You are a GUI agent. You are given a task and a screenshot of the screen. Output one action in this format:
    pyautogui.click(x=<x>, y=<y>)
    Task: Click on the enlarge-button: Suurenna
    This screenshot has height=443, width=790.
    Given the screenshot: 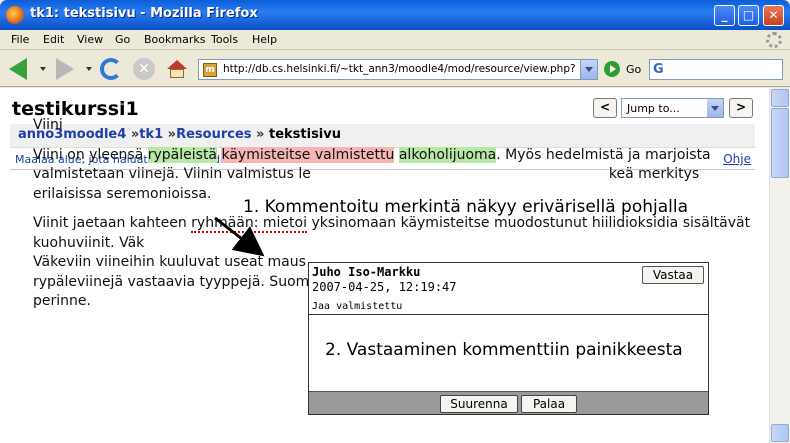 What is the action you would take?
    pyautogui.click(x=479, y=404)
    